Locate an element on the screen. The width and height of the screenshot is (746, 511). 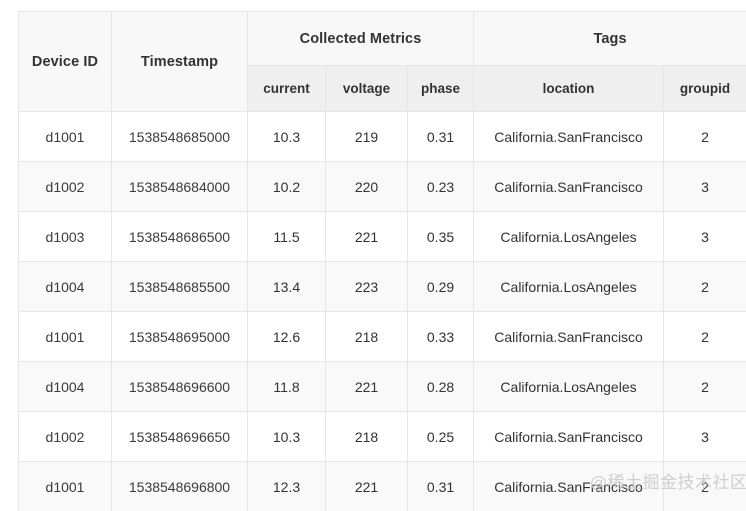
cell-phase: 0.35 is located at coordinates (440, 236).